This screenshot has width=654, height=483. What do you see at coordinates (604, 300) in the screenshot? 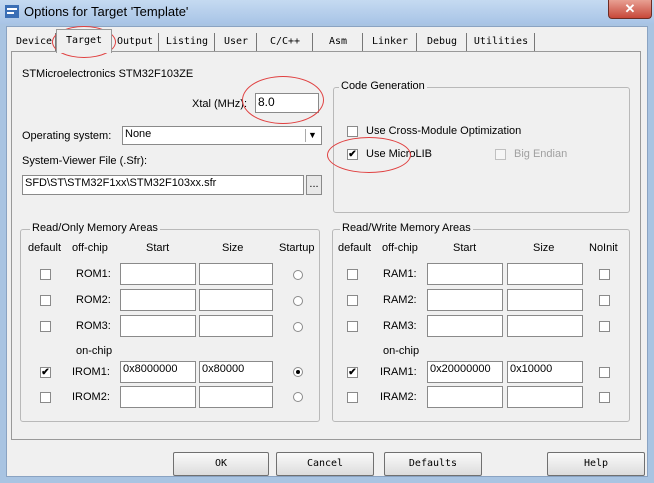
I see `ram2-noinit-checkbox` at bounding box center [604, 300].